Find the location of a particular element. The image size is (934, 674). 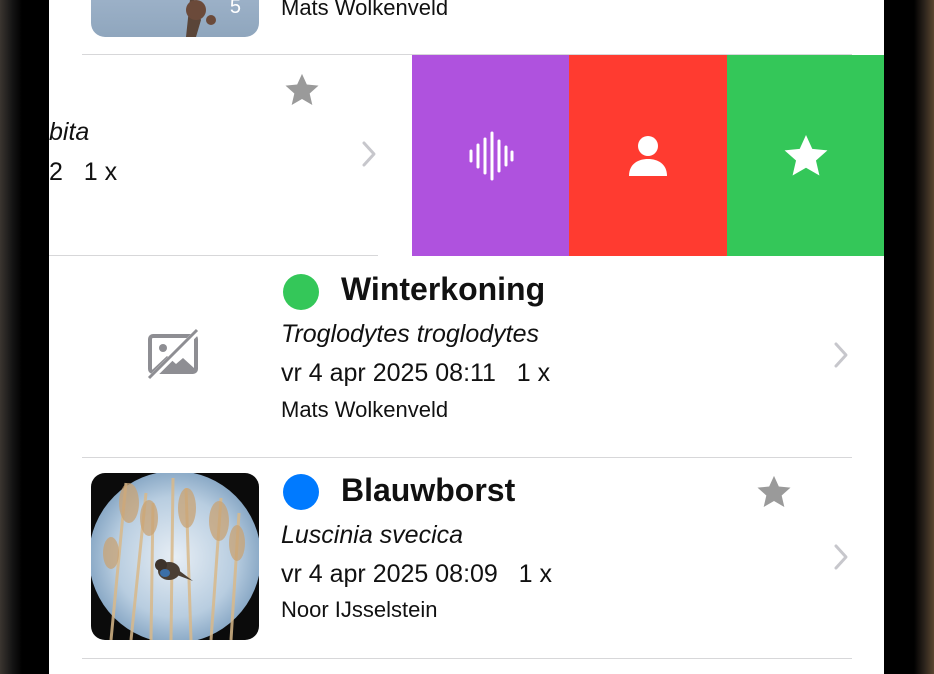

status-dot-blue is located at coordinates (301, 492).